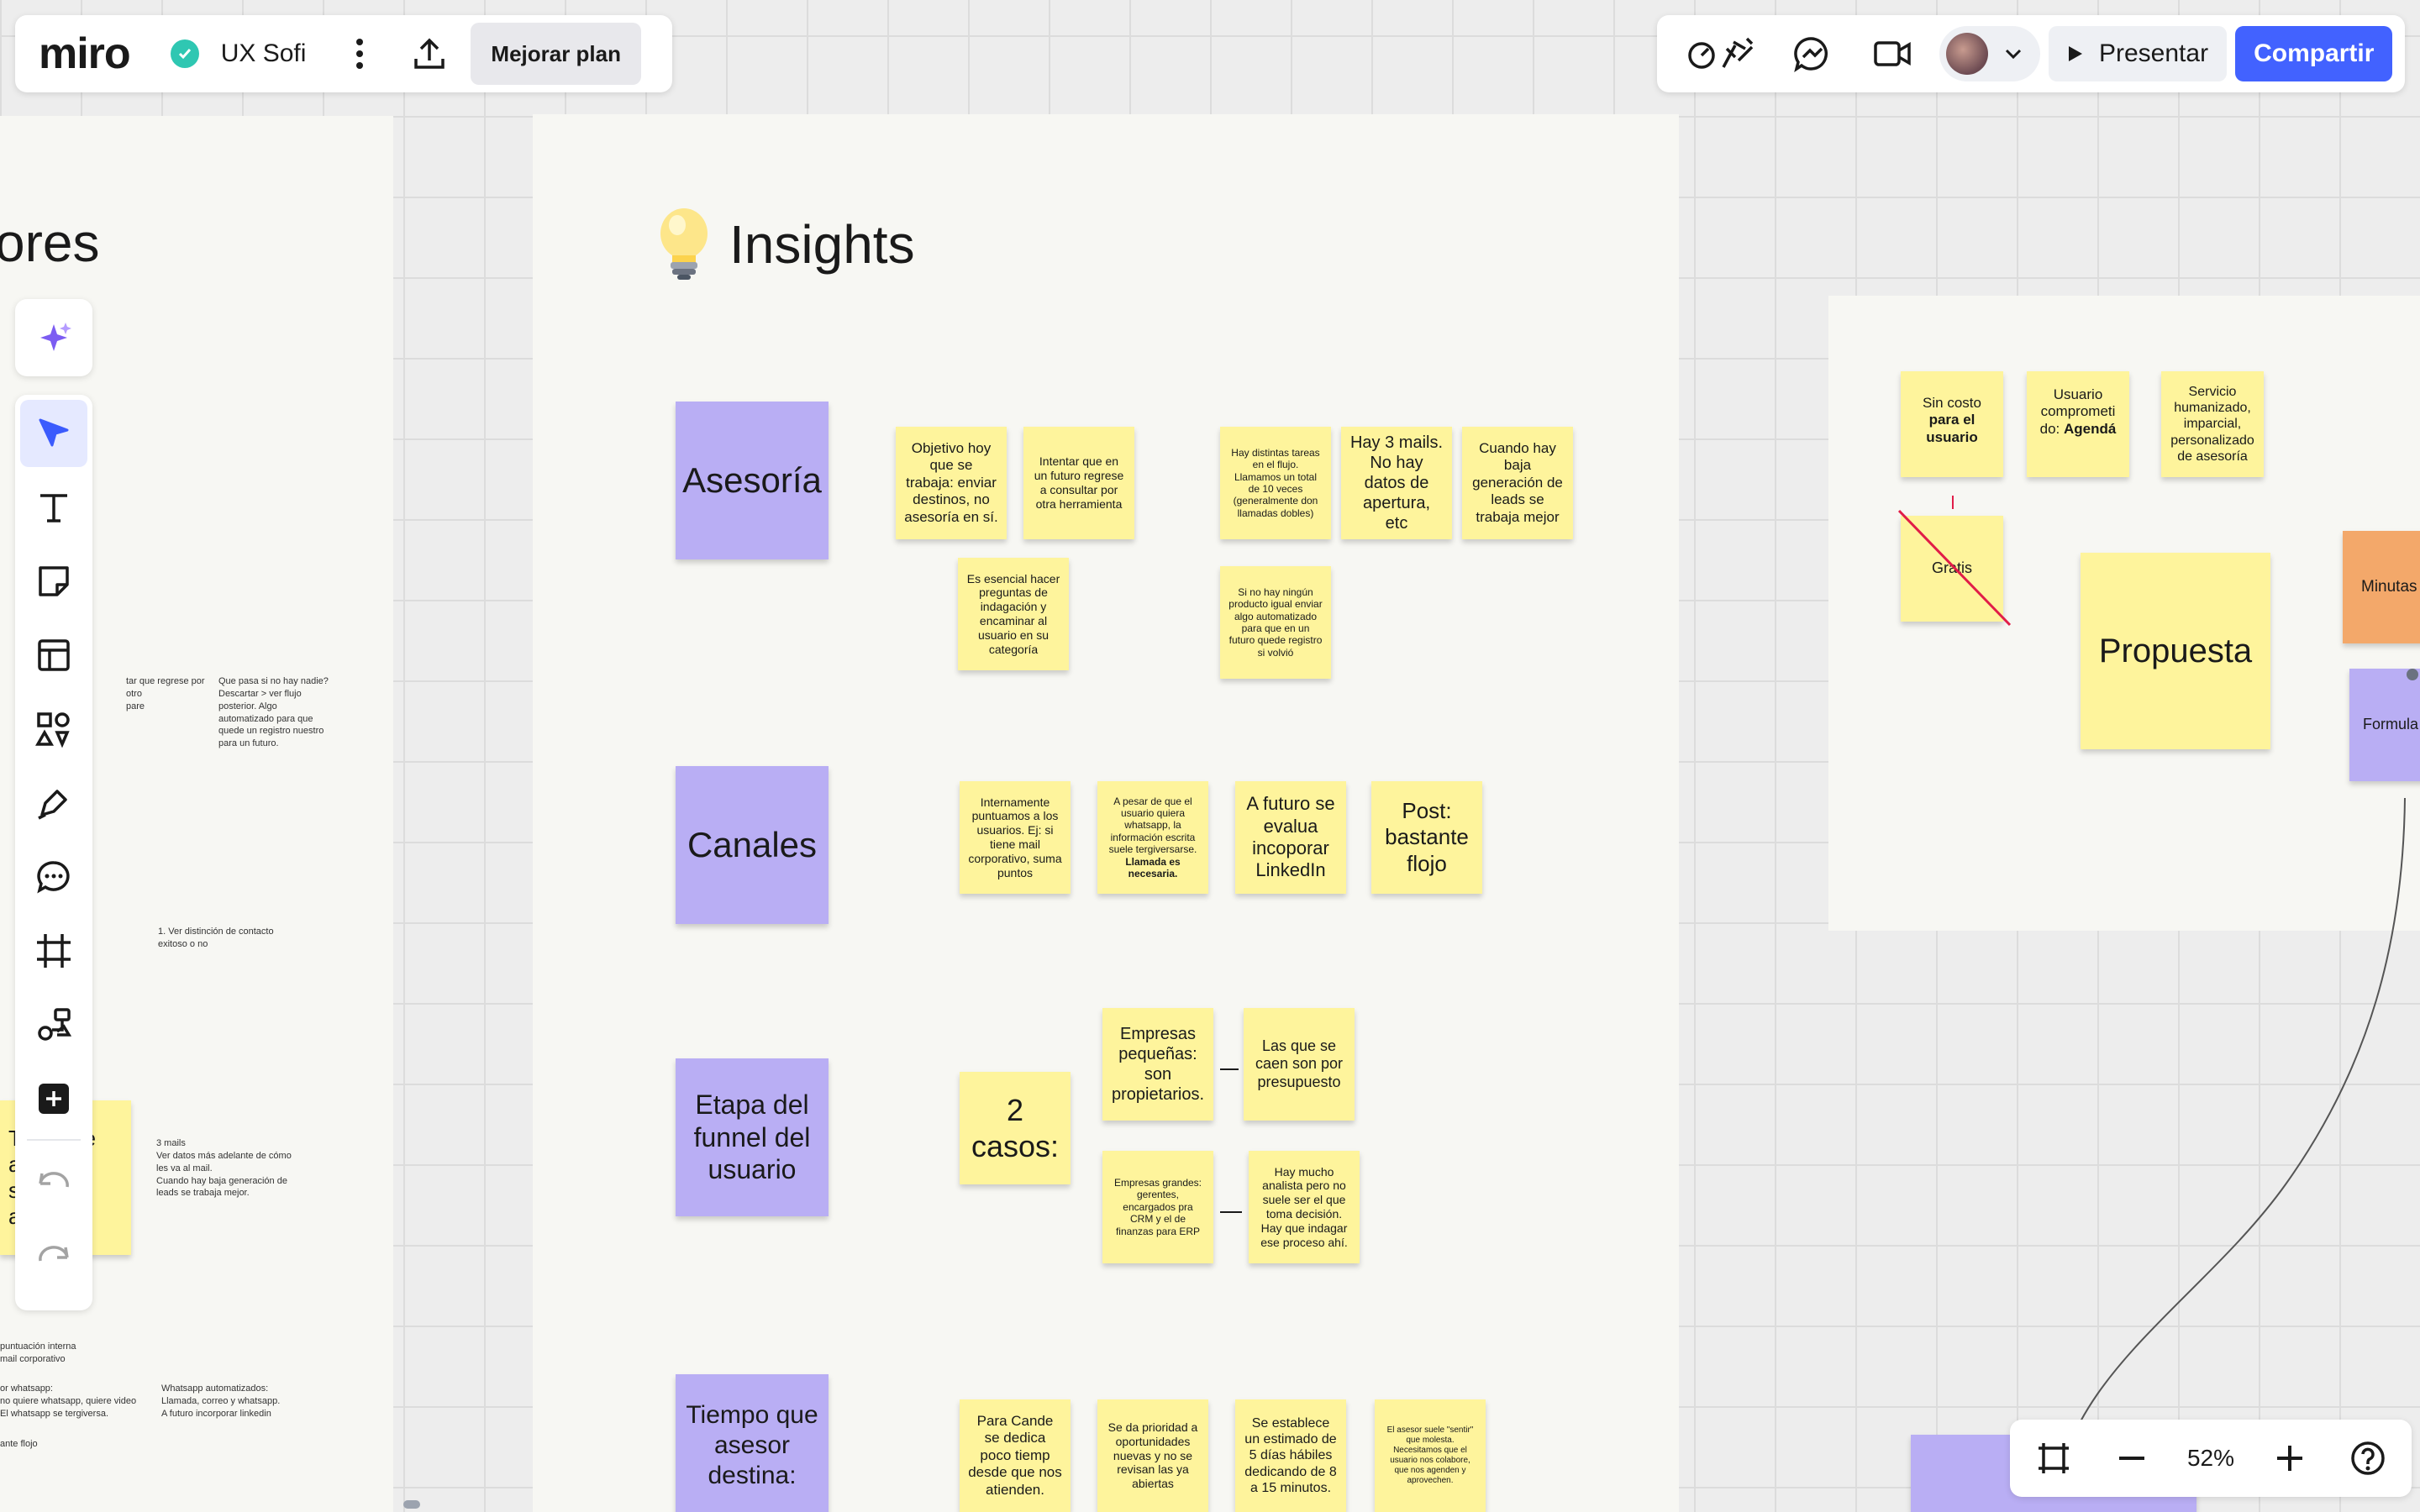  I want to click on sticky-note-formula: Formula, so click(2385, 725).